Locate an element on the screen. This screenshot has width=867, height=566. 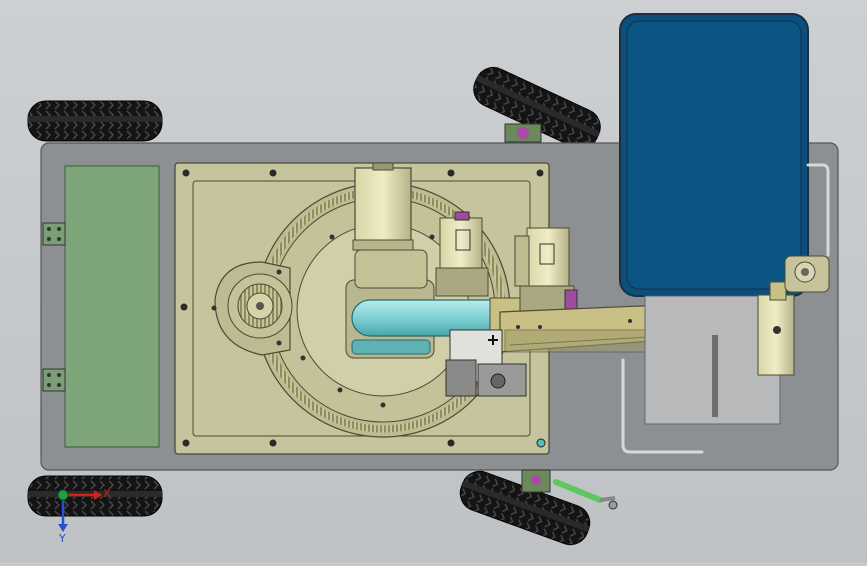
hinge-bracket-upper is located at coordinates (54, 234).